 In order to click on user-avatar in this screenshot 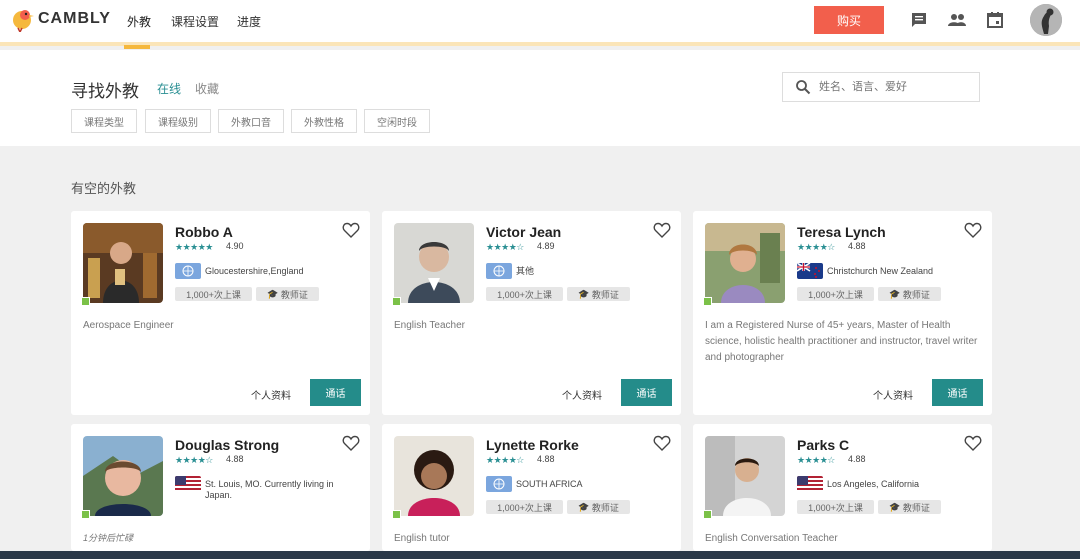, I will do `click(1046, 20)`.